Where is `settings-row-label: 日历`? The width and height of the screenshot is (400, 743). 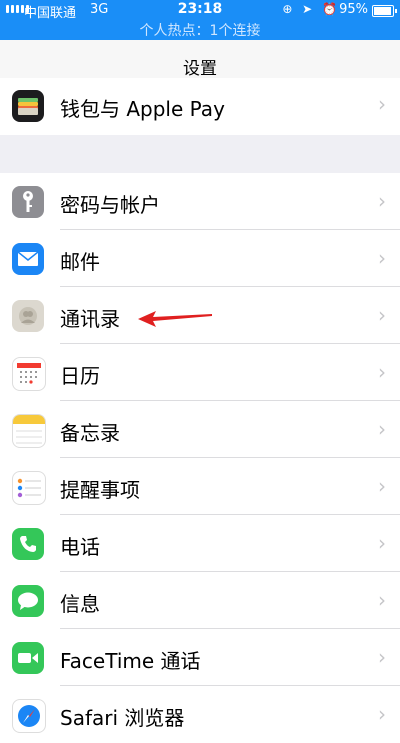 settings-row-label: 日历 is located at coordinates (80, 376).